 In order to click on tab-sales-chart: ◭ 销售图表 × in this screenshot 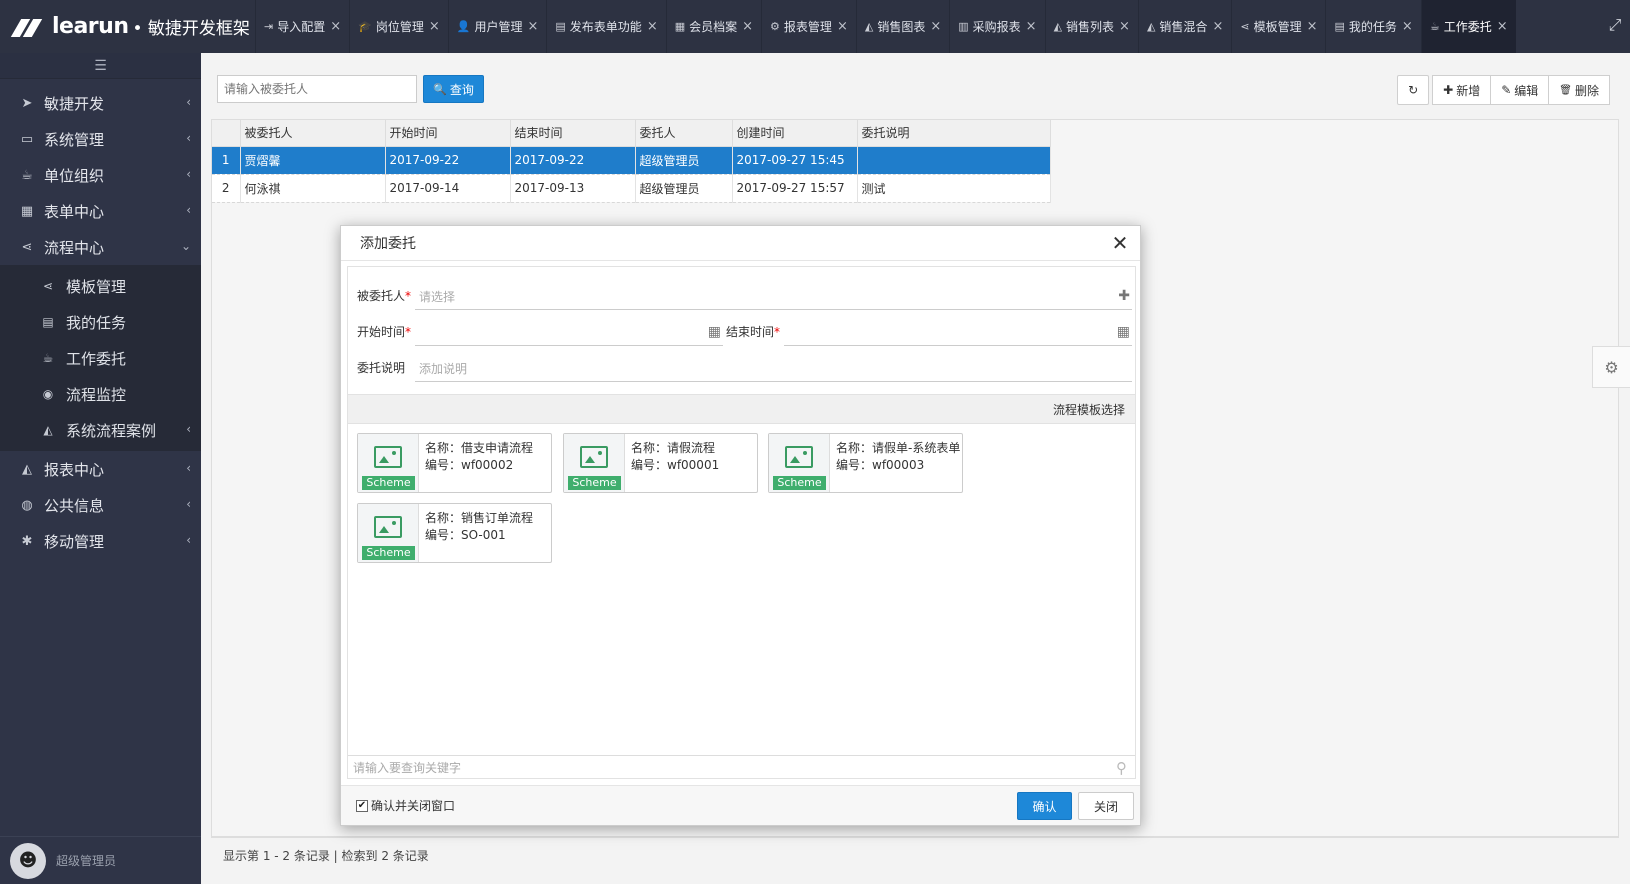, I will do `click(902, 26)`.